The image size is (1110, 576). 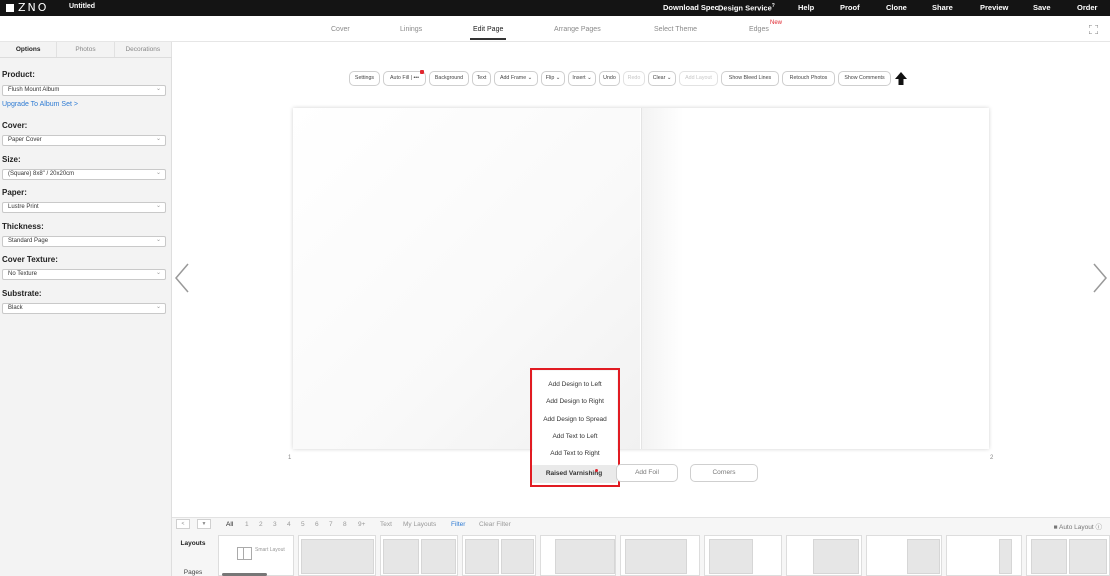 I want to click on redo-button: Redo, so click(x=634, y=78).